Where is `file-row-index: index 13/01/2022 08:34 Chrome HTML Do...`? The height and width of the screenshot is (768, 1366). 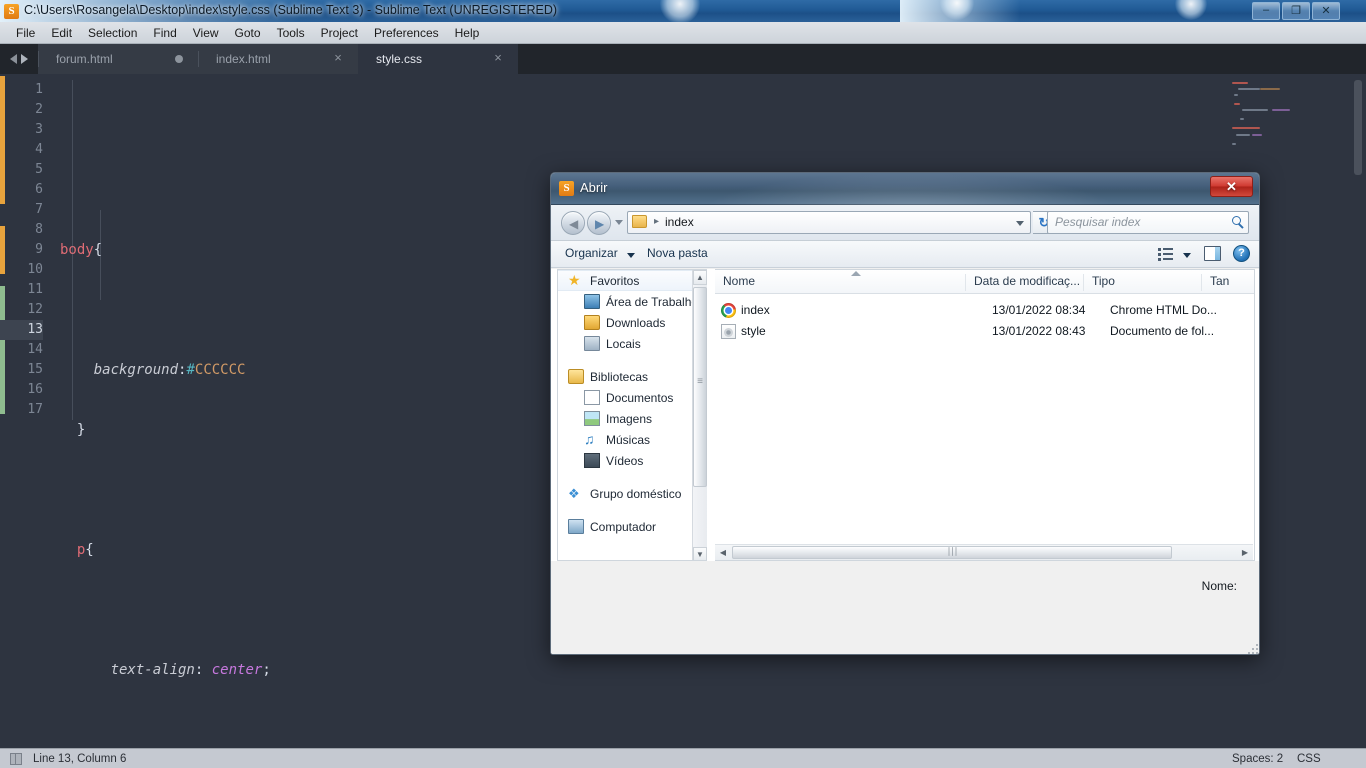
file-row-index: index 13/01/2022 08:34 Chrome HTML Do... is located at coordinates (984, 310).